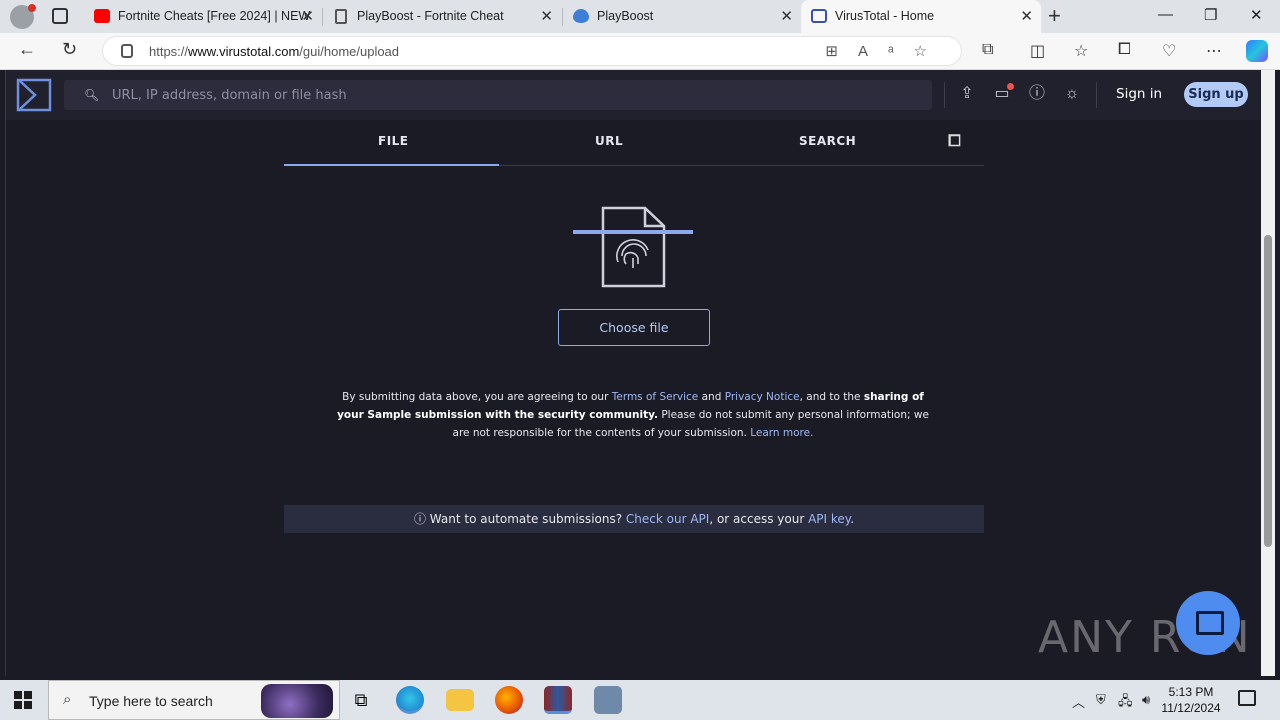 This screenshot has width=1280, height=720. What do you see at coordinates (987, 50) in the screenshot?
I see `extensions-icon: ⧉` at bounding box center [987, 50].